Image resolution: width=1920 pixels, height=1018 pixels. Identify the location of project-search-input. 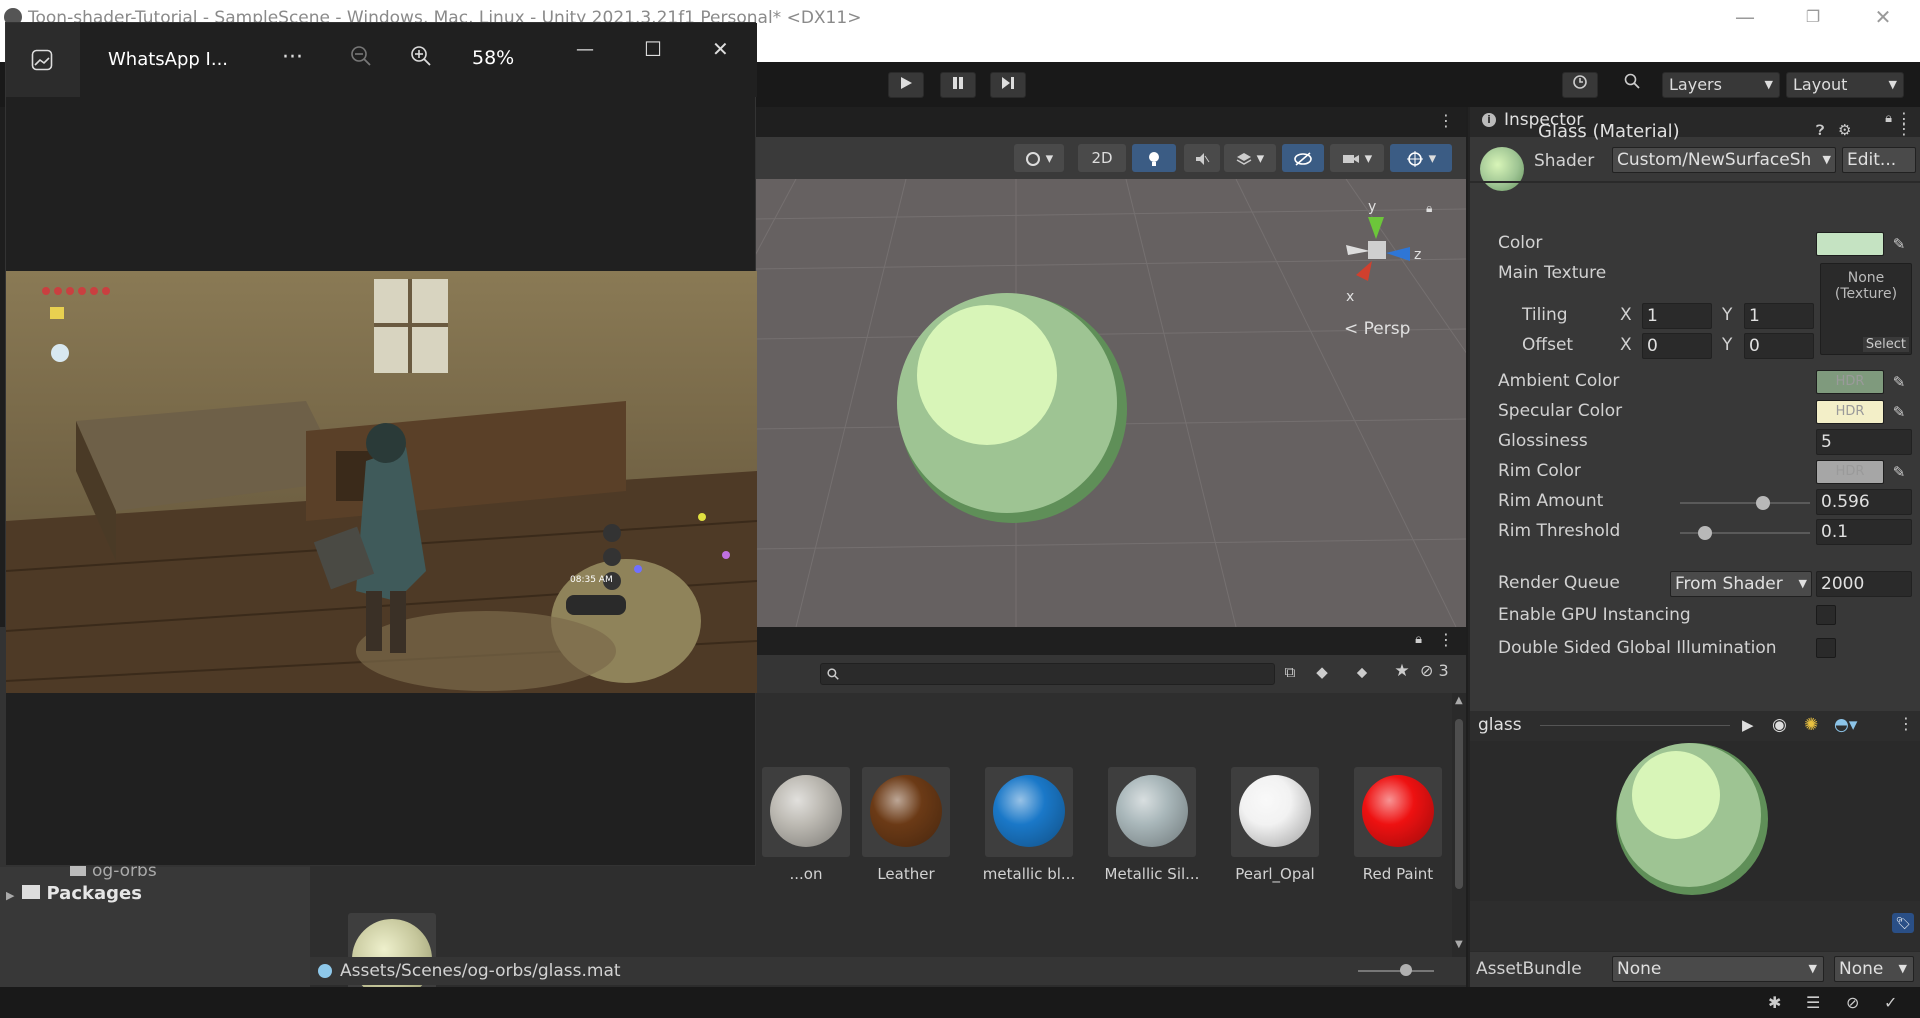
(1047, 674).